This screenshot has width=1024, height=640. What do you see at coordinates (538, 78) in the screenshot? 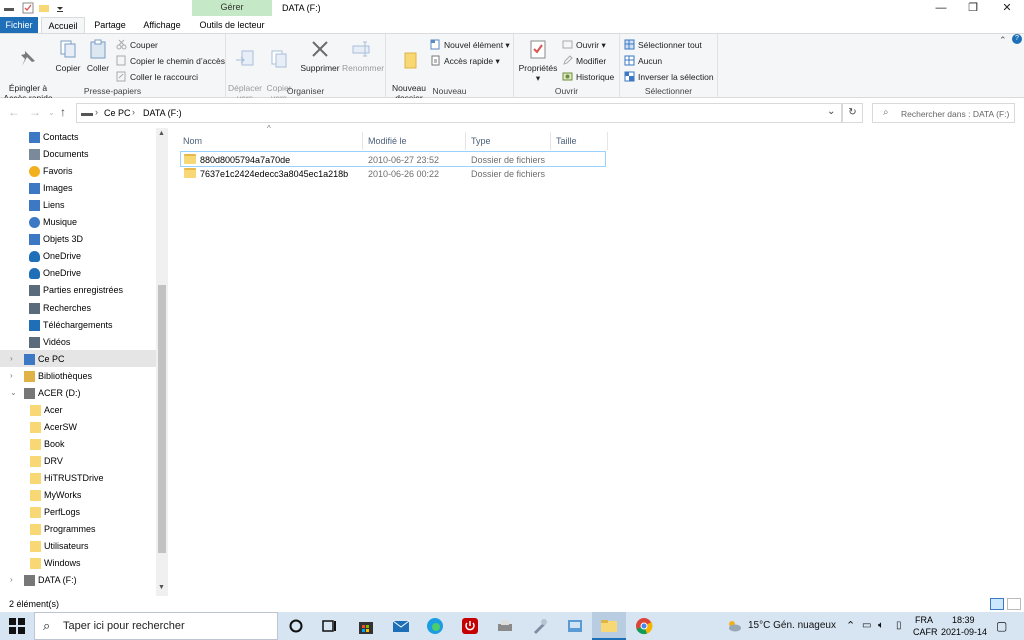
I see `properties-dropdown-icon: ▾` at bounding box center [538, 78].